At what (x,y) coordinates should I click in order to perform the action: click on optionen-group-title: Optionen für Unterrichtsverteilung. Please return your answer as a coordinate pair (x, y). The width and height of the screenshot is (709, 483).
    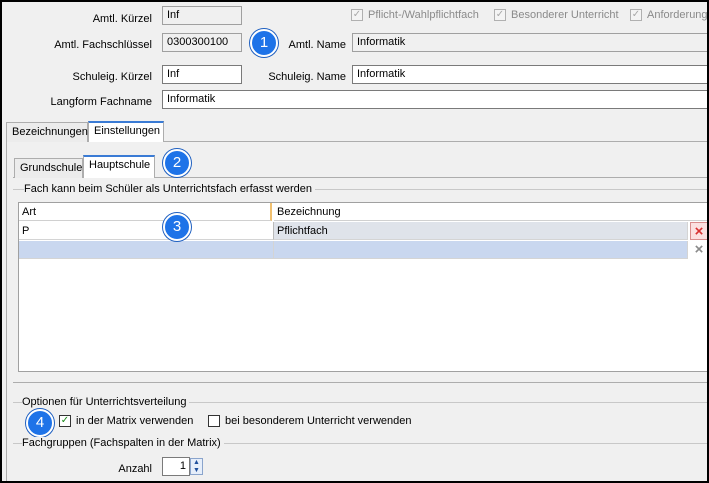
    Looking at the image, I should click on (106, 402).